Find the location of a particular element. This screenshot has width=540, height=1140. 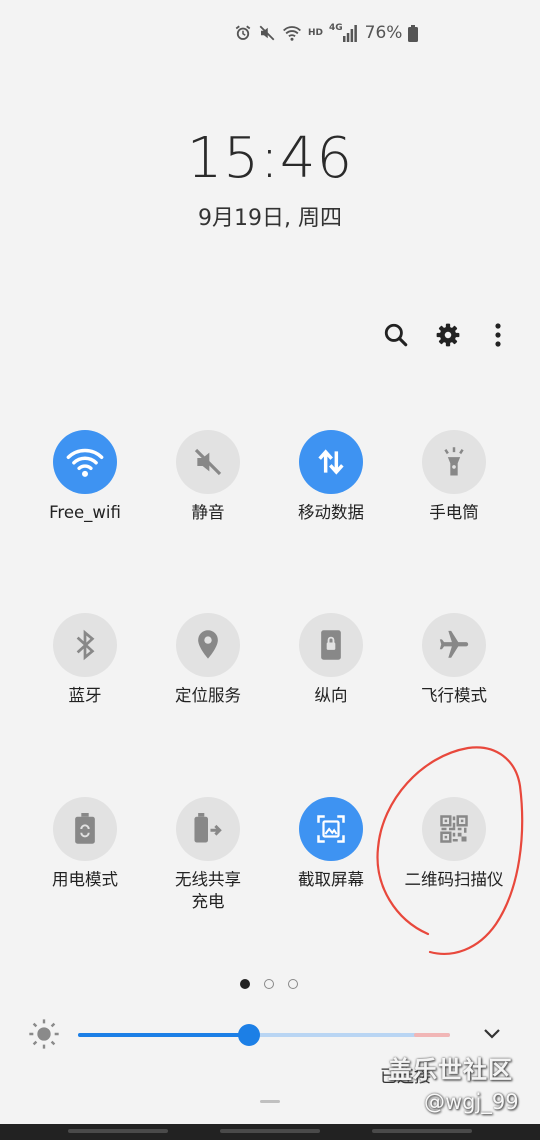

status-bar: HD 4G 76% is located at coordinates (326, 33).